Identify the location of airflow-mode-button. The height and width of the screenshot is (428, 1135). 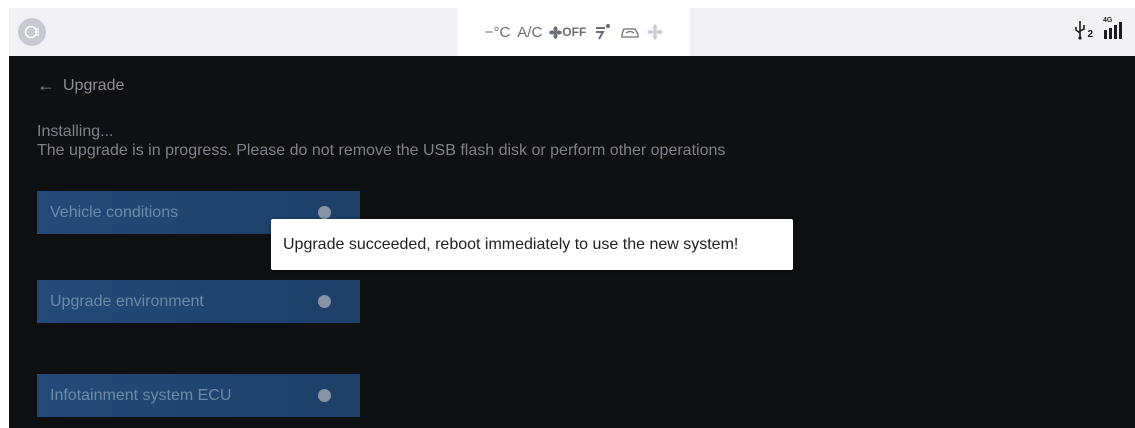
(603, 32).